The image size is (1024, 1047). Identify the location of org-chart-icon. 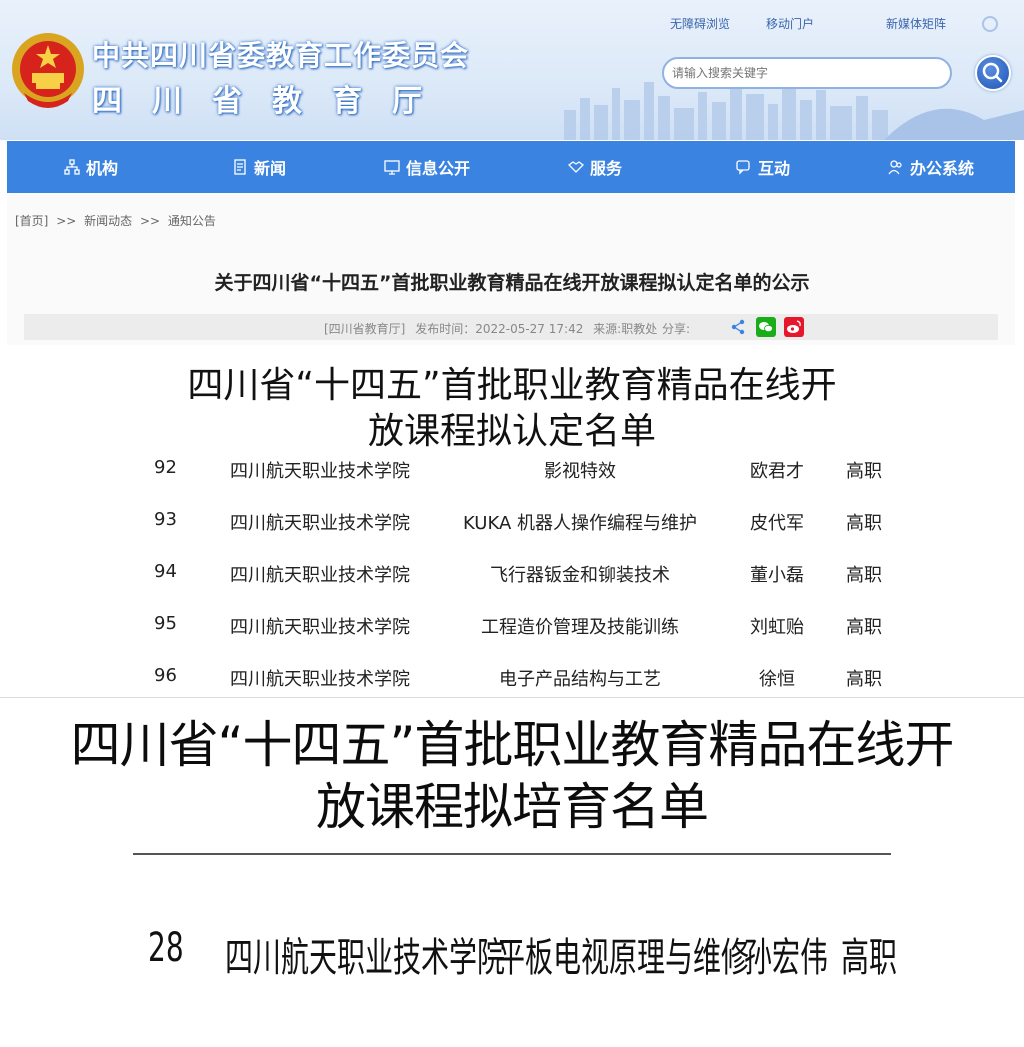
(72, 167).